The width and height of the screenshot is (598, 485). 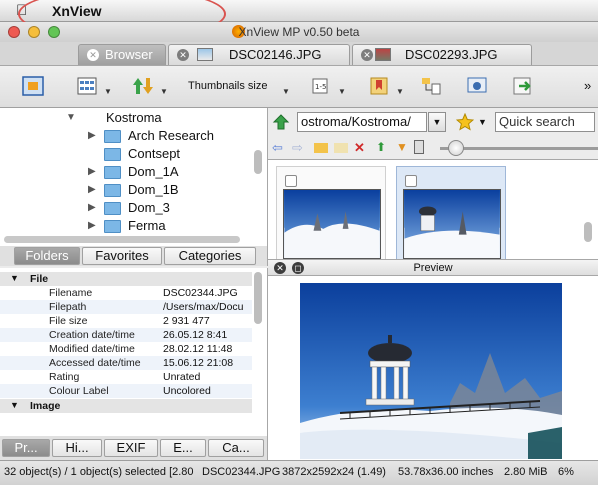 What do you see at coordinates (125, 227) in the screenshot?
I see `tree-item: ▶ Ferma` at bounding box center [125, 227].